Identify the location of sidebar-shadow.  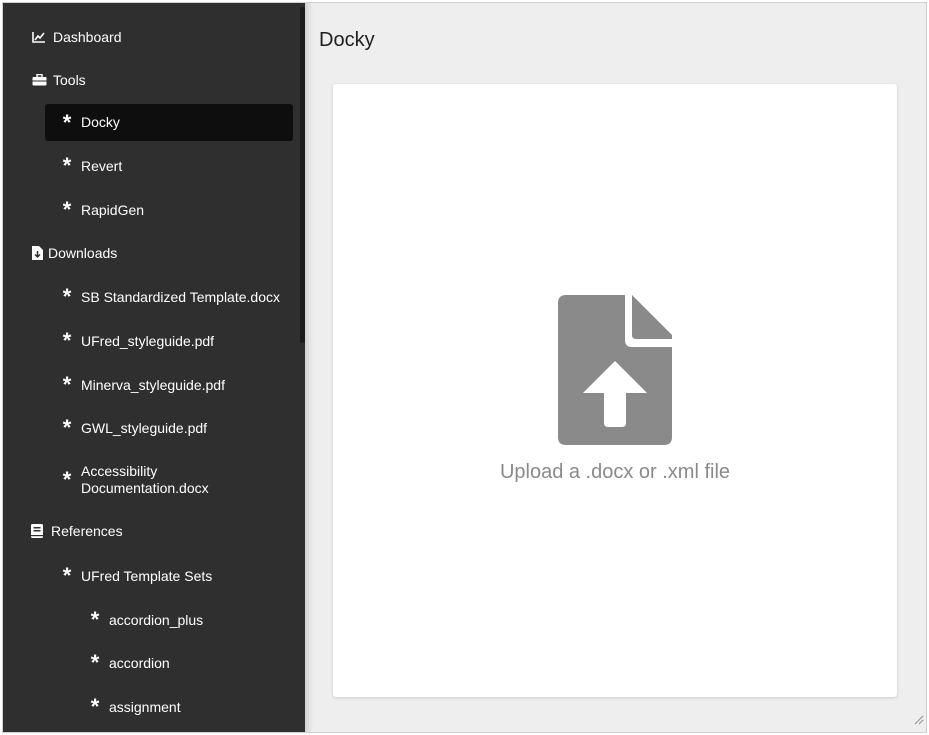
(309, 367).